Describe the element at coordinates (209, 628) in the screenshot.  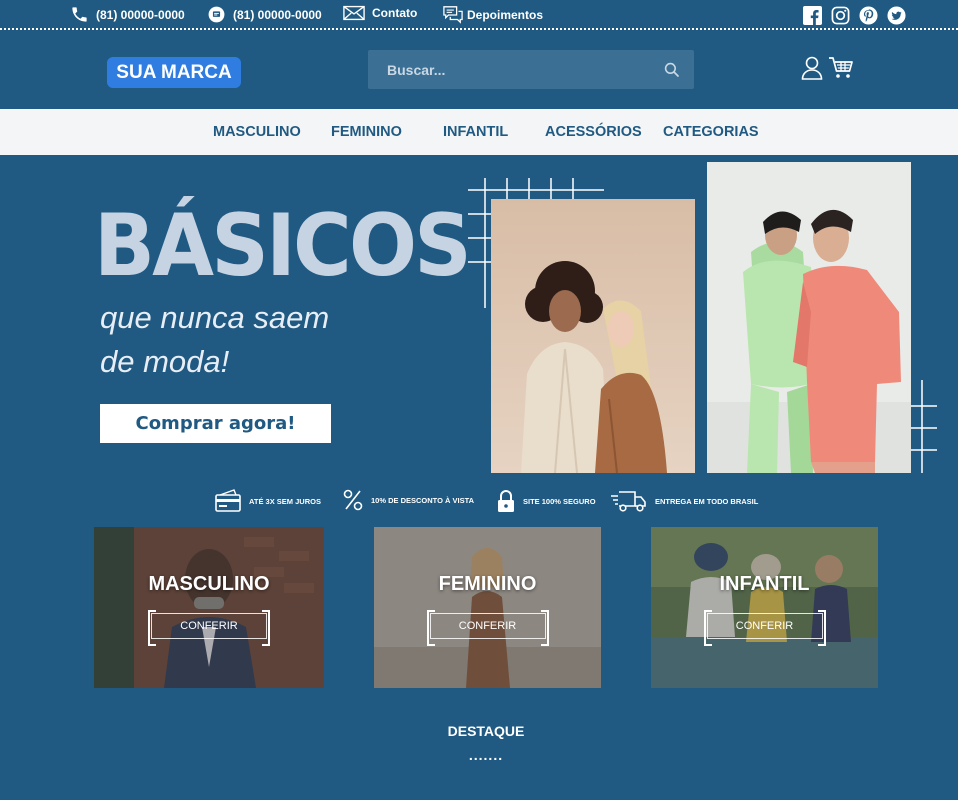
I see `check-masculino-button: CONFERIR` at that location.